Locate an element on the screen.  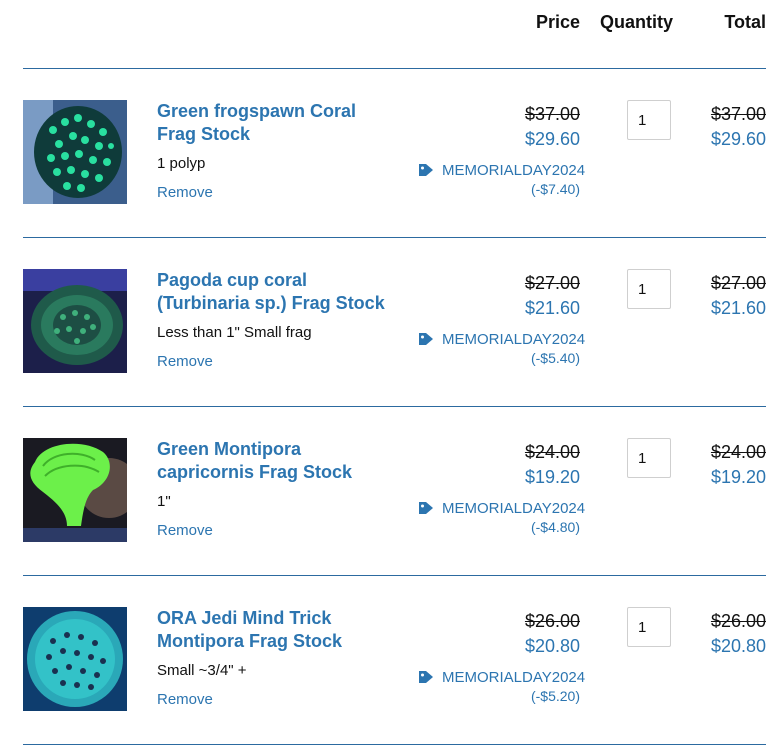
variant-label: Less than 1" Small frag is located at coordinates (234, 332).